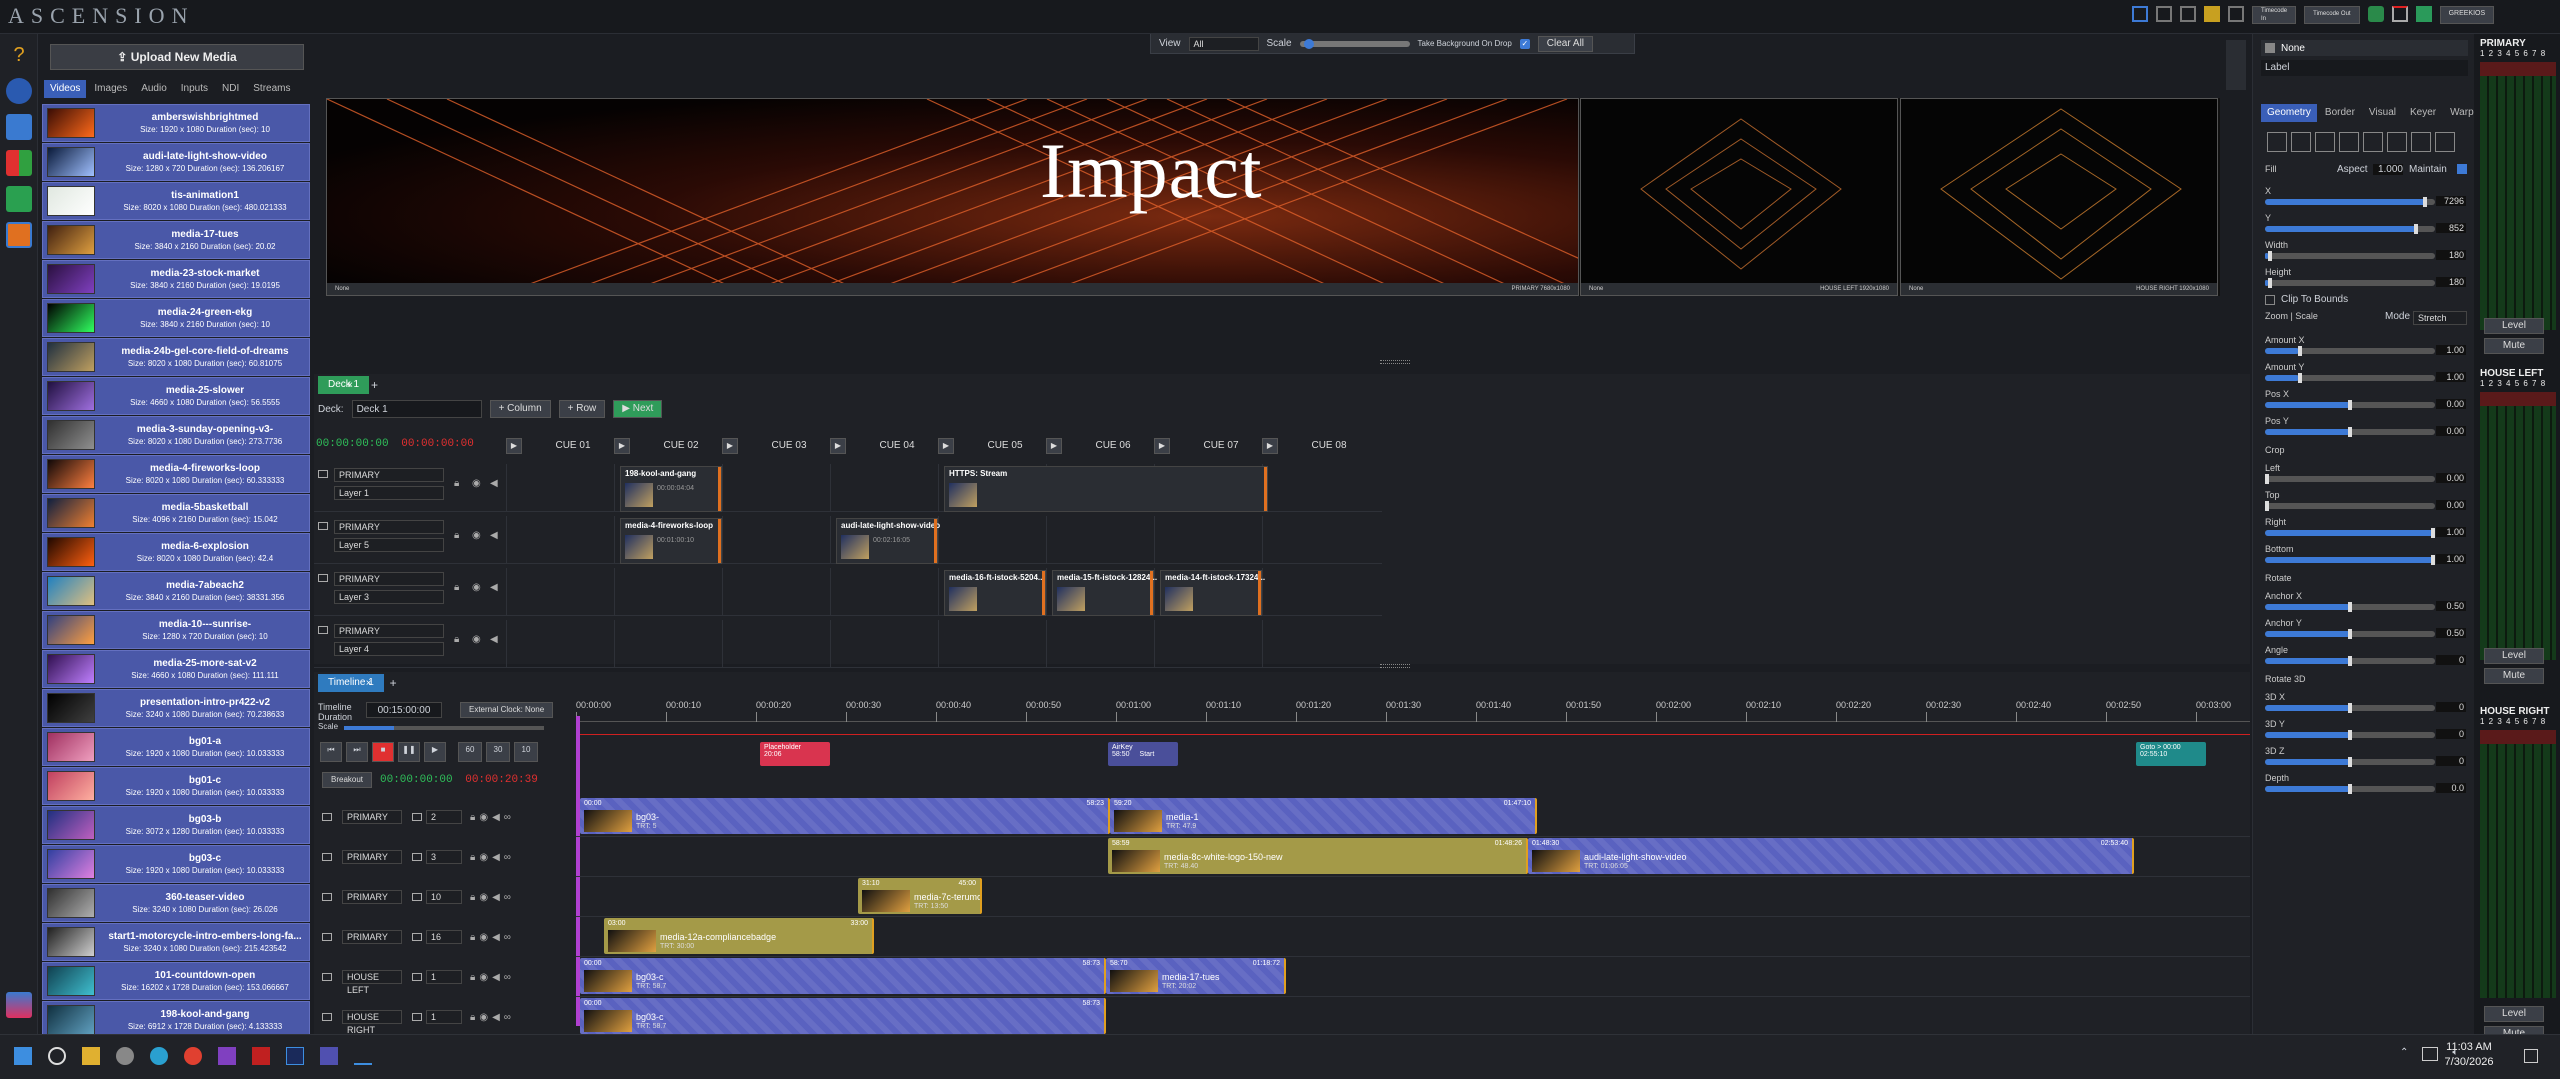 This screenshot has height=1079, width=2560. Describe the element at coordinates (444, 857) in the screenshot. I see `track-layer-select: 3` at that location.